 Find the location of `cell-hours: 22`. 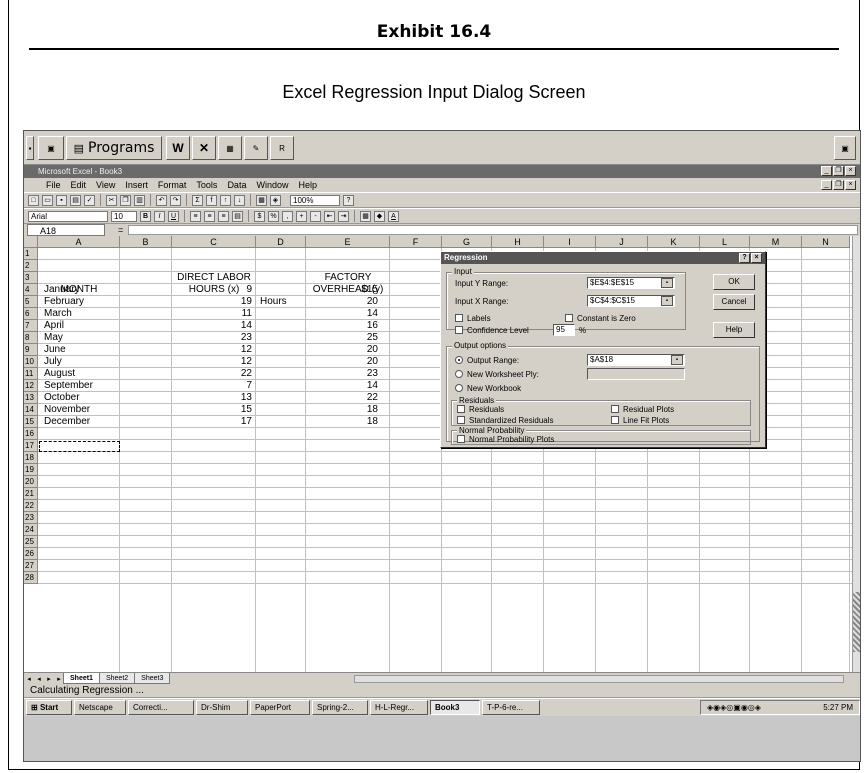

cell-hours: 22 is located at coordinates (212, 374).